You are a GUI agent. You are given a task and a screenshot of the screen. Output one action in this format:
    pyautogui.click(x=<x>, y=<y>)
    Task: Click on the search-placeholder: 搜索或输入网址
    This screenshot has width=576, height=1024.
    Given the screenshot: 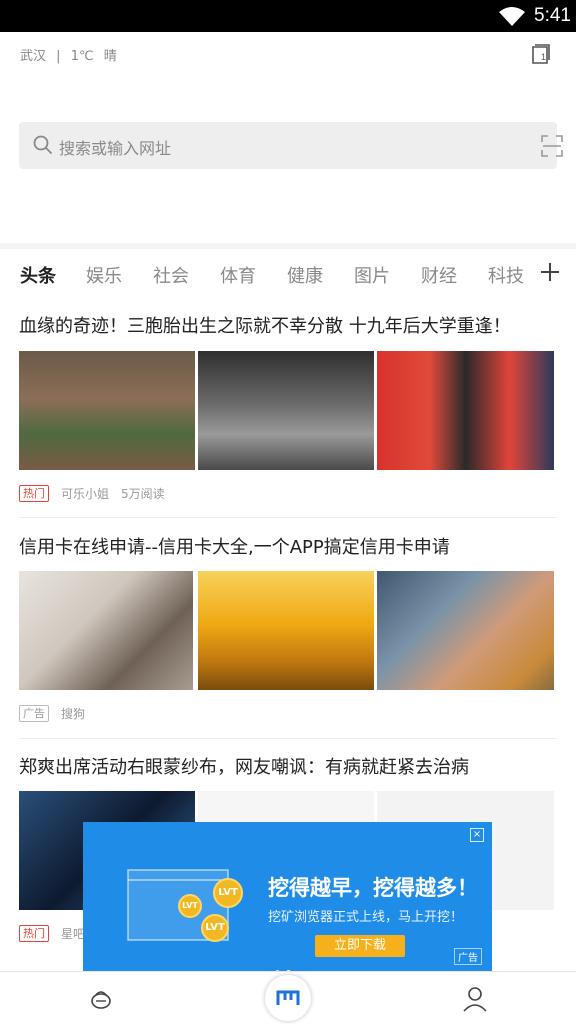 What is the action you would take?
    pyautogui.click(x=115, y=148)
    